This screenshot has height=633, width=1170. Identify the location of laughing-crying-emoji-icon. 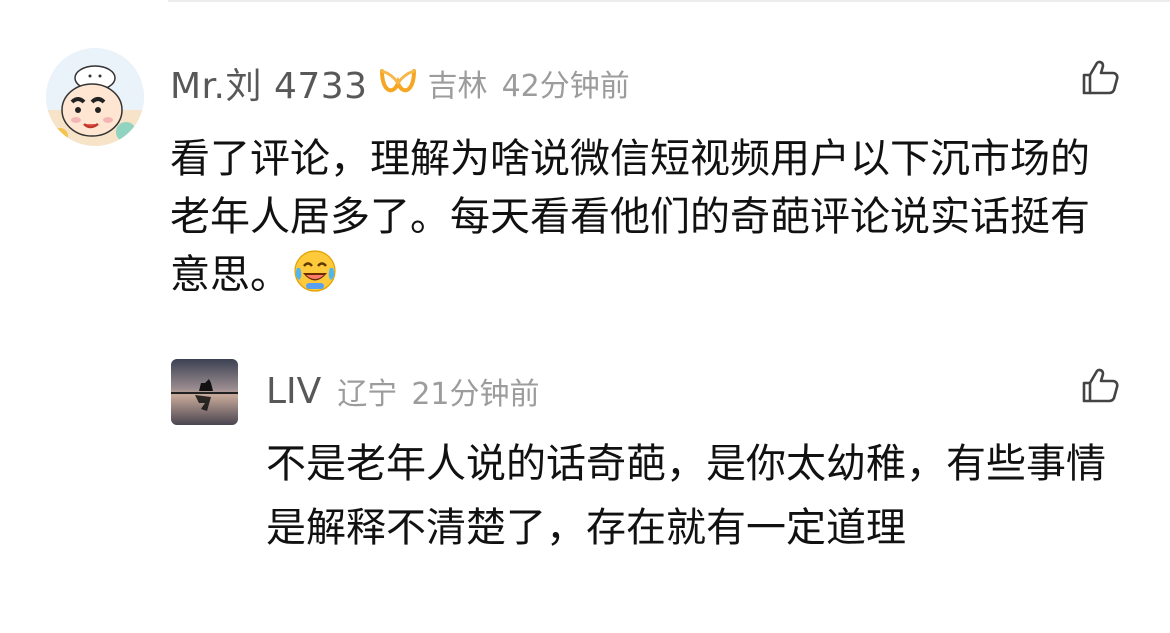
(315, 271).